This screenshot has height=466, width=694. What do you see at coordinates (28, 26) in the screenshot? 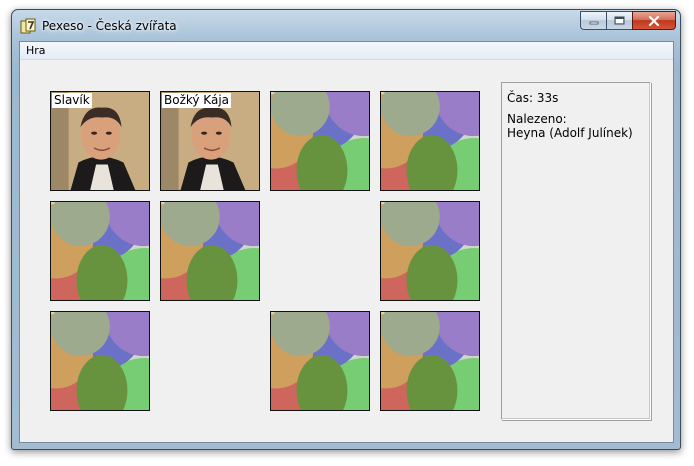
I see `app-icon` at bounding box center [28, 26].